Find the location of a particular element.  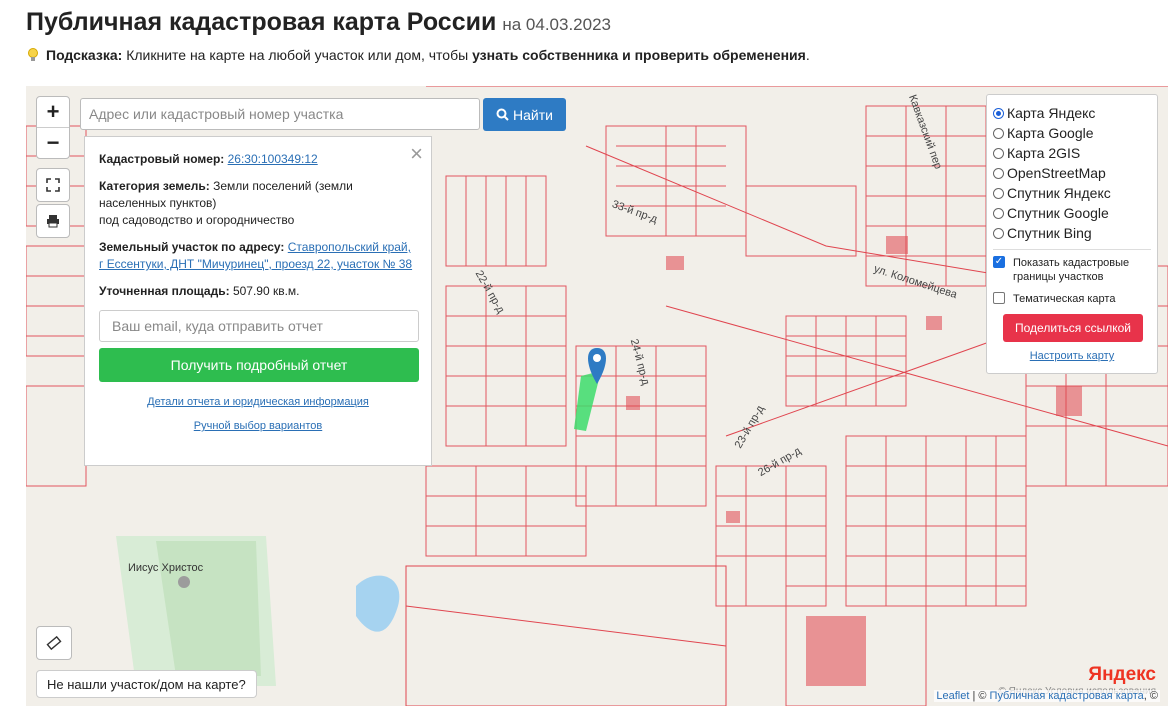

layer-option: Спутник Google is located at coordinates (1072, 213).